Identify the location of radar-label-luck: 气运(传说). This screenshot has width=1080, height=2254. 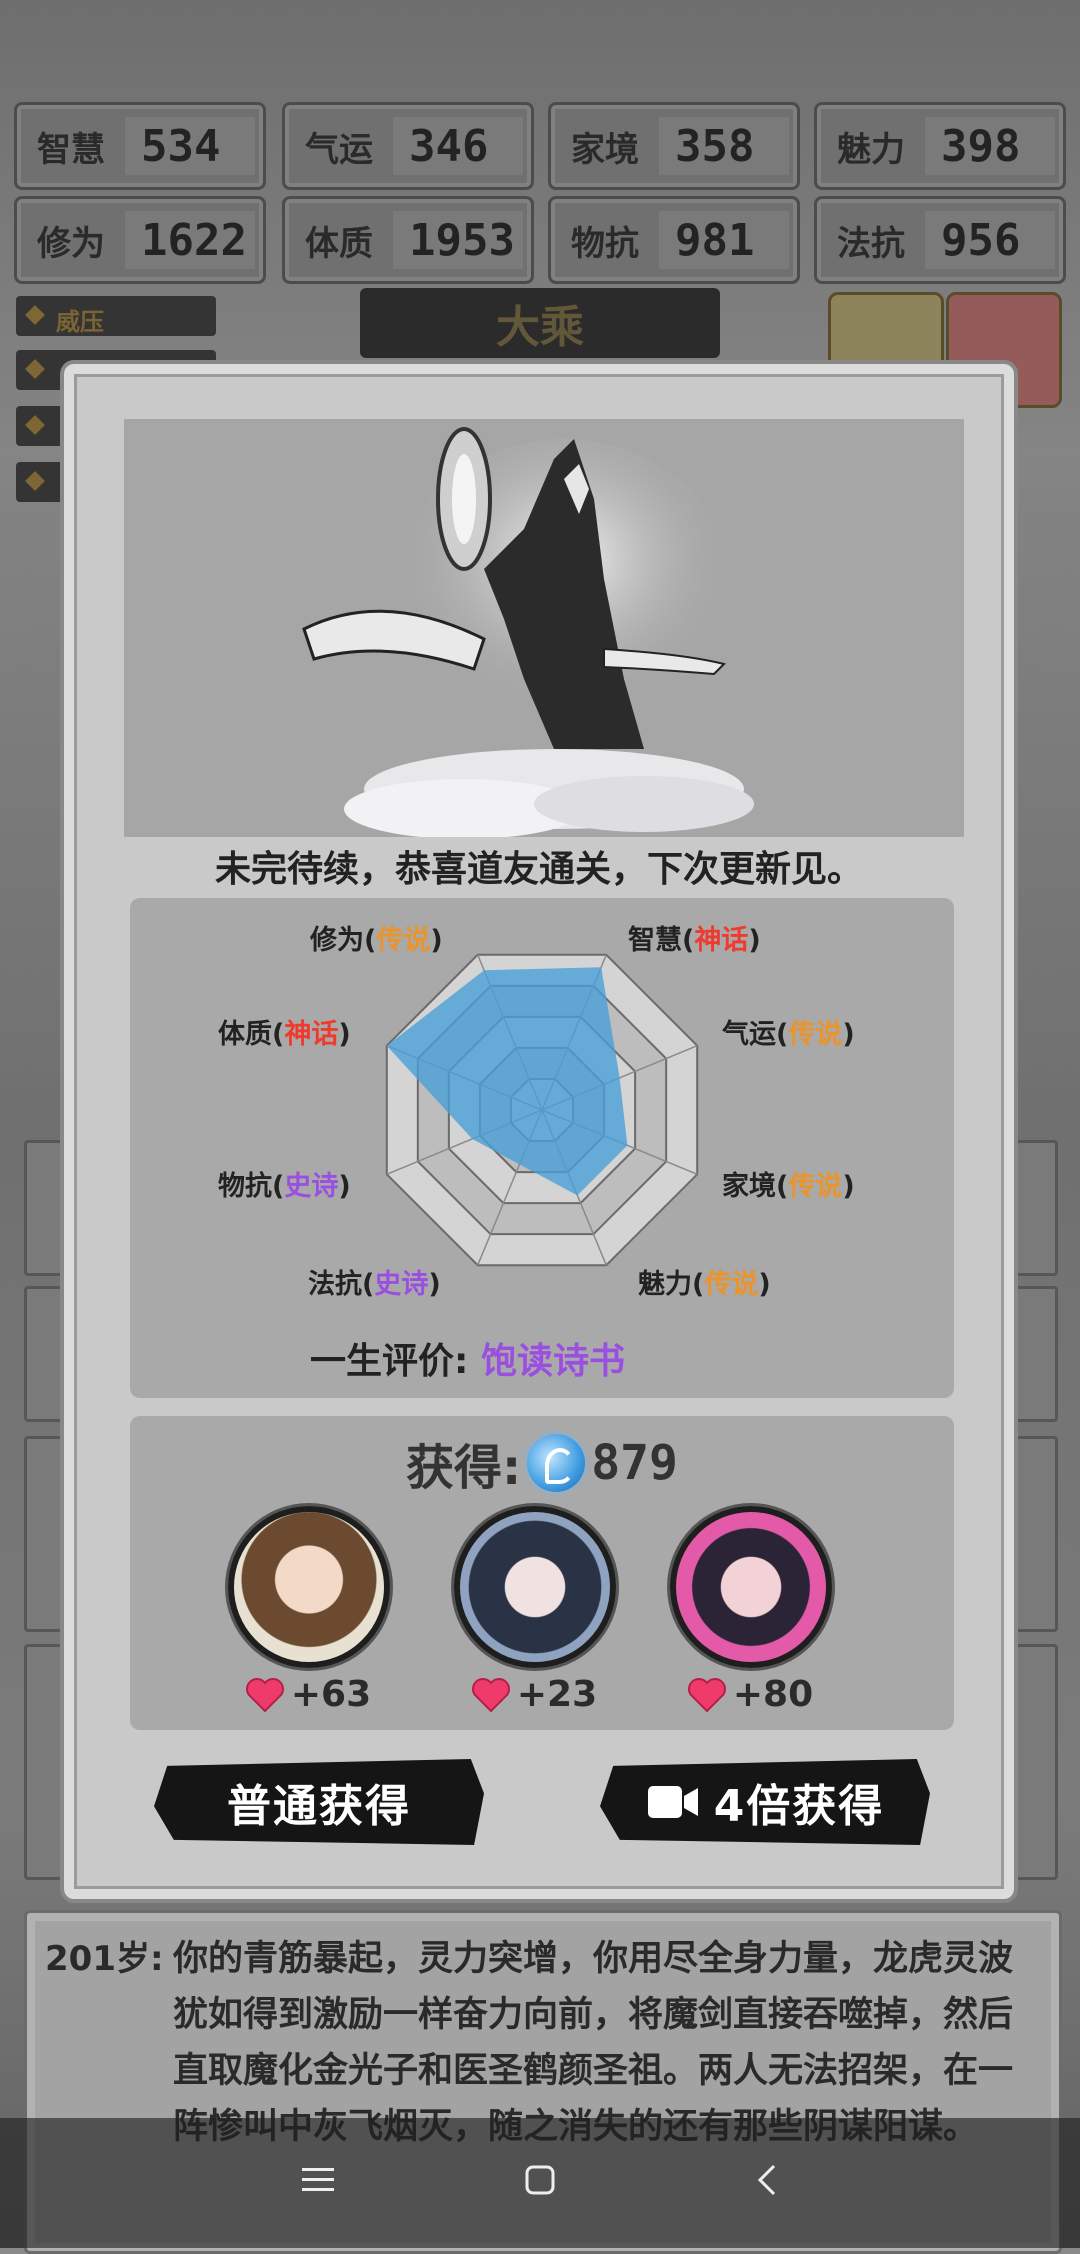
(788, 1034).